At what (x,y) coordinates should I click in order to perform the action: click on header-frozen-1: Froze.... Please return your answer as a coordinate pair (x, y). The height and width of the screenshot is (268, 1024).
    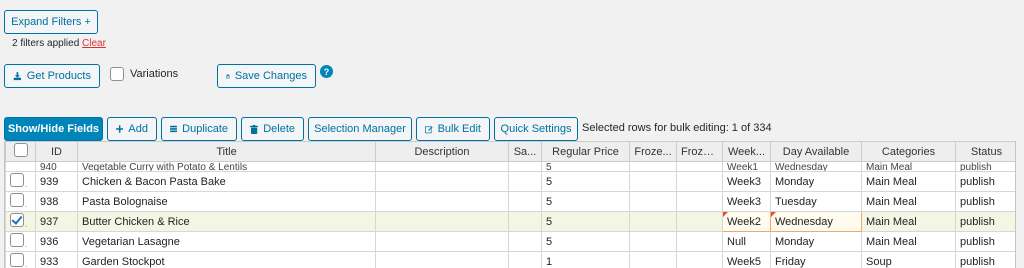
    Looking at the image, I should click on (653, 151).